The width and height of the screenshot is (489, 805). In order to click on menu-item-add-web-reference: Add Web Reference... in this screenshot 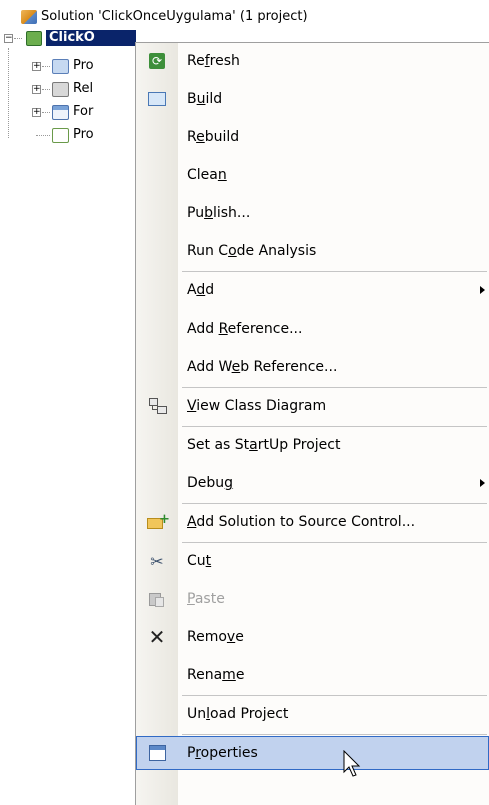, I will do `click(312, 367)`.